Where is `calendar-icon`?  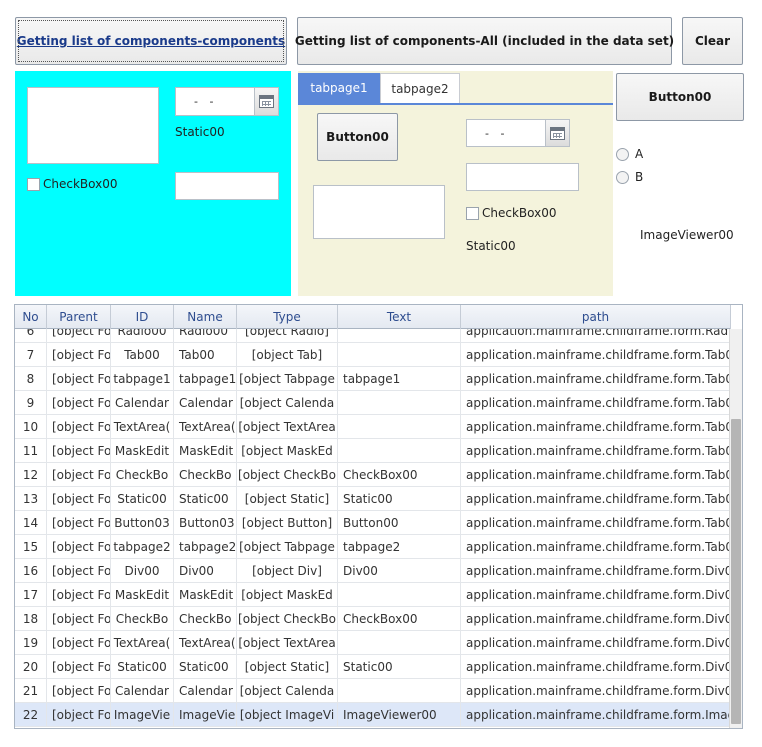 calendar-icon is located at coordinates (557, 133).